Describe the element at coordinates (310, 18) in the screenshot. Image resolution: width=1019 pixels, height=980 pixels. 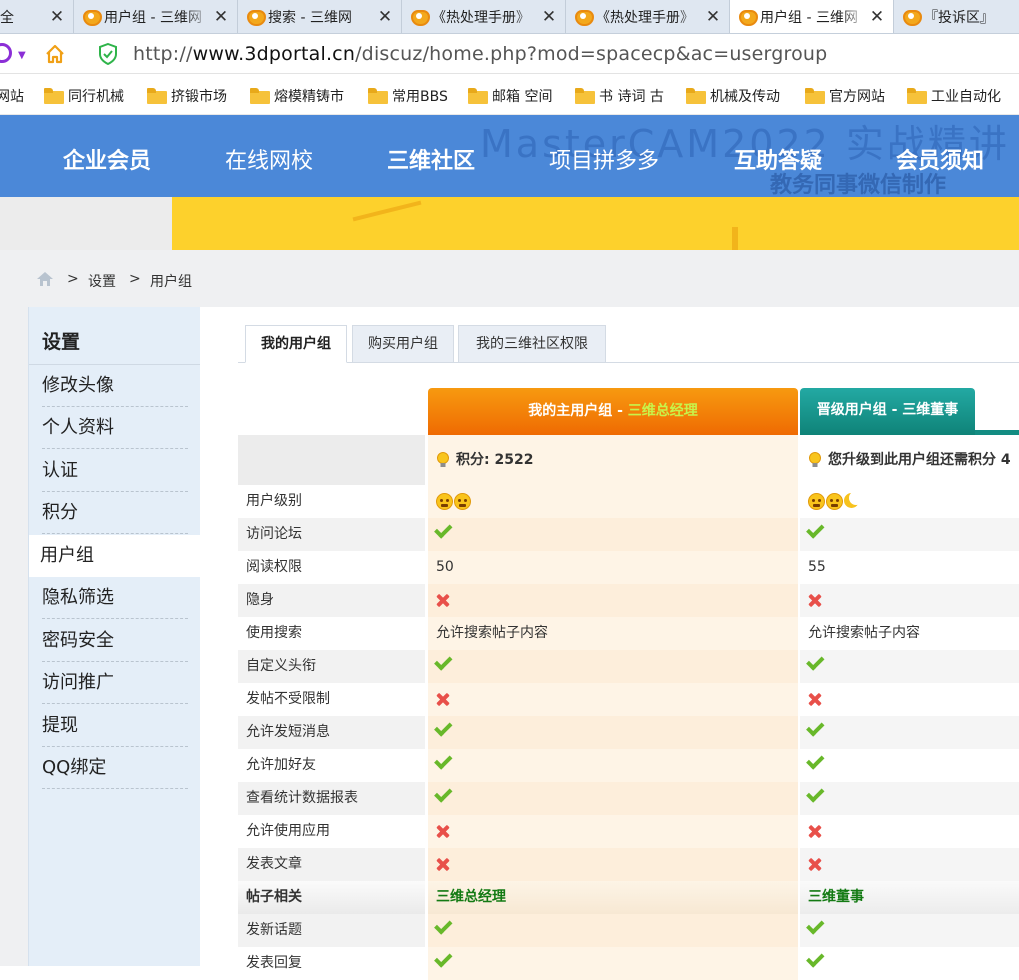
I see `tab-title: 搜索 - 三维网` at that location.